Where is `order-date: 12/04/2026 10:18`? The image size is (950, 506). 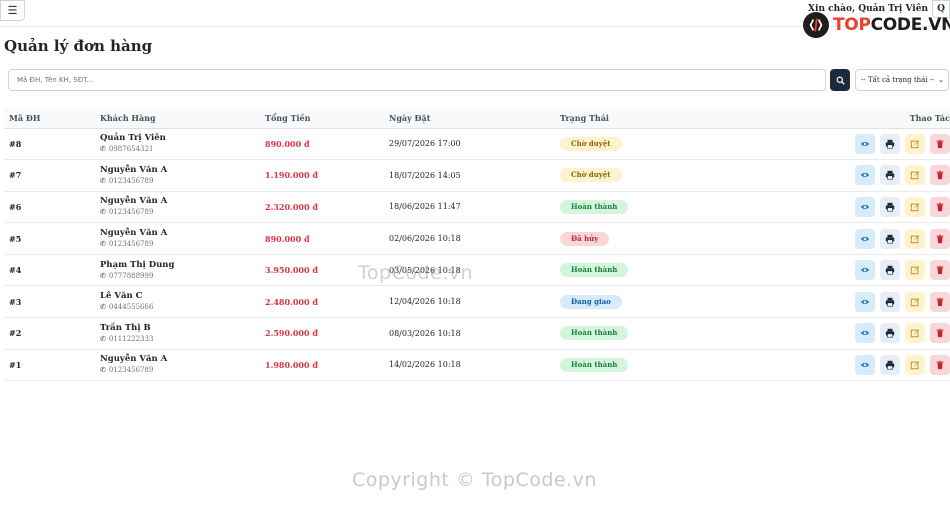
order-date: 12/04/2026 10:18 is located at coordinates (425, 302).